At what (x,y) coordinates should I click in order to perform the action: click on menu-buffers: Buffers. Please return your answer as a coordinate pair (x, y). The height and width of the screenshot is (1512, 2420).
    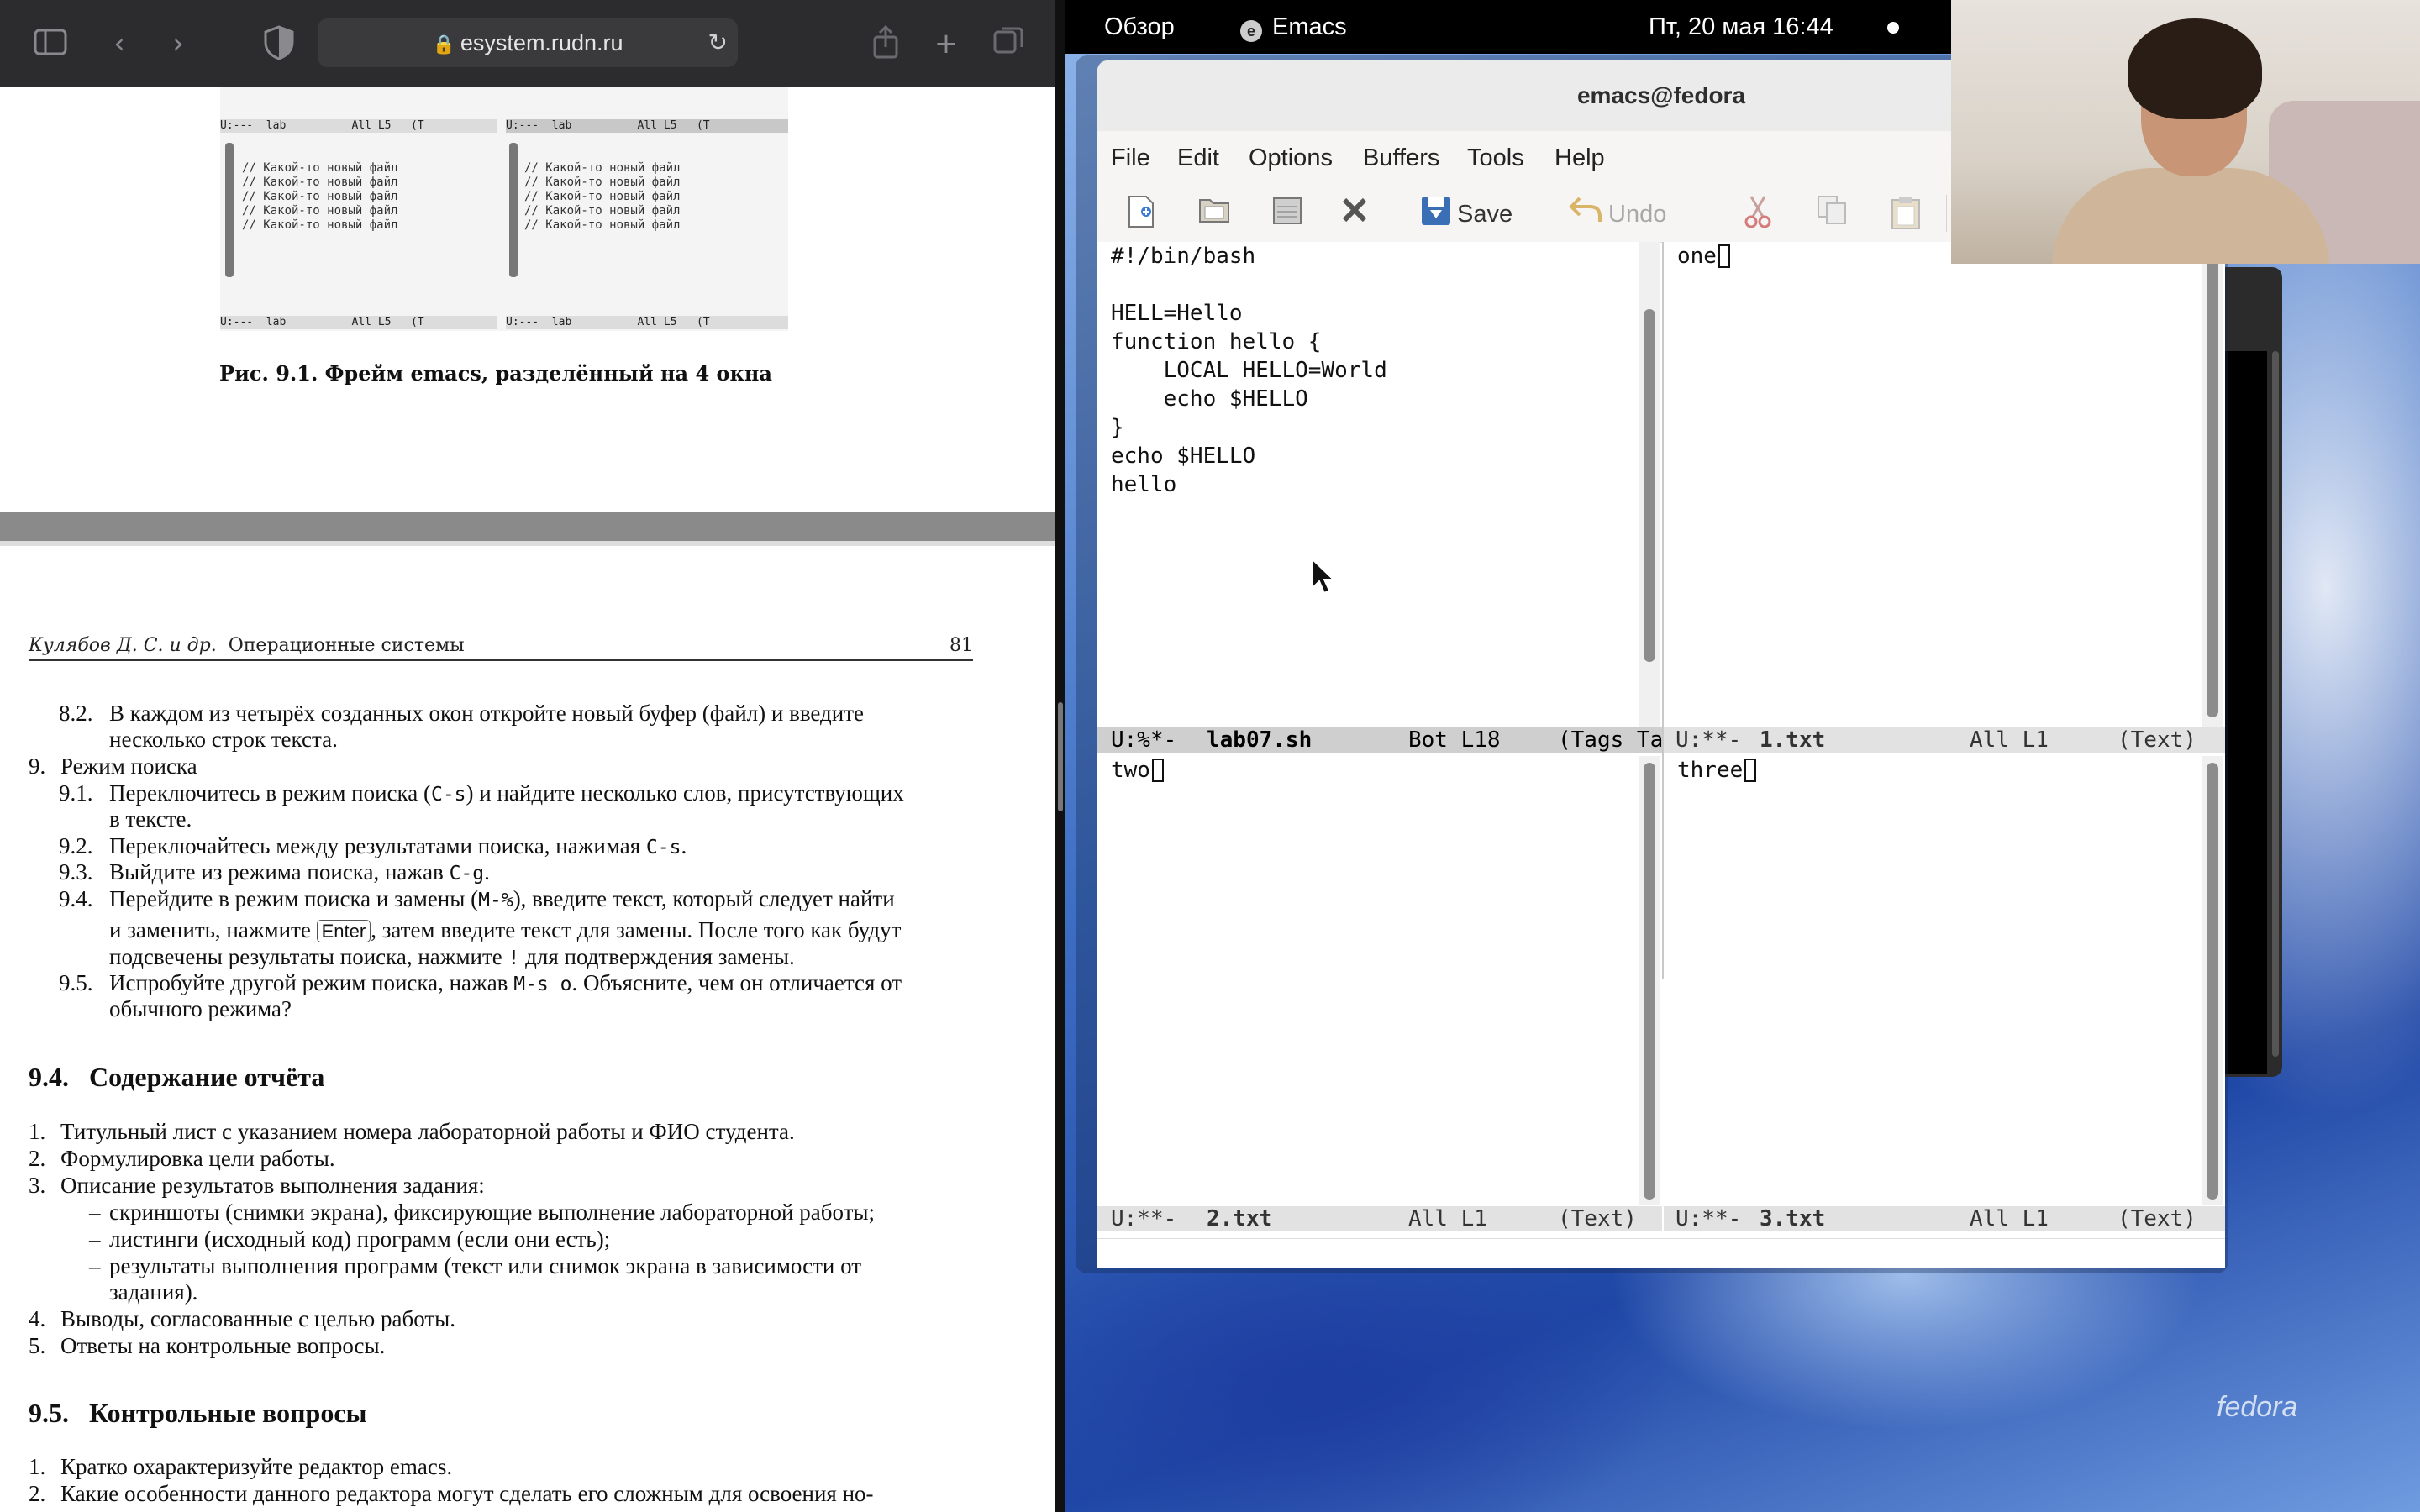
    Looking at the image, I should click on (1401, 158).